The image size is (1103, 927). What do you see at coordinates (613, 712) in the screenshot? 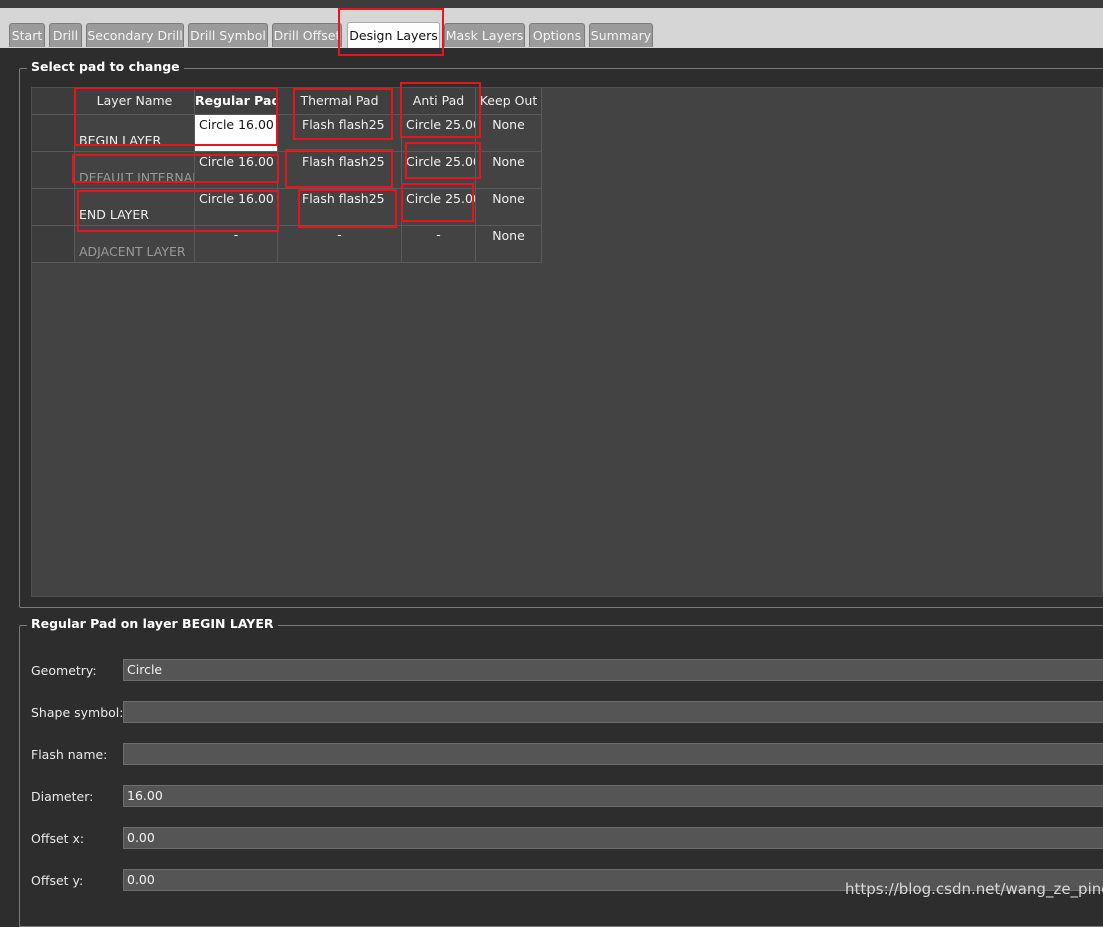
I see `shape-symbol-field` at bounding box center [613, 712].